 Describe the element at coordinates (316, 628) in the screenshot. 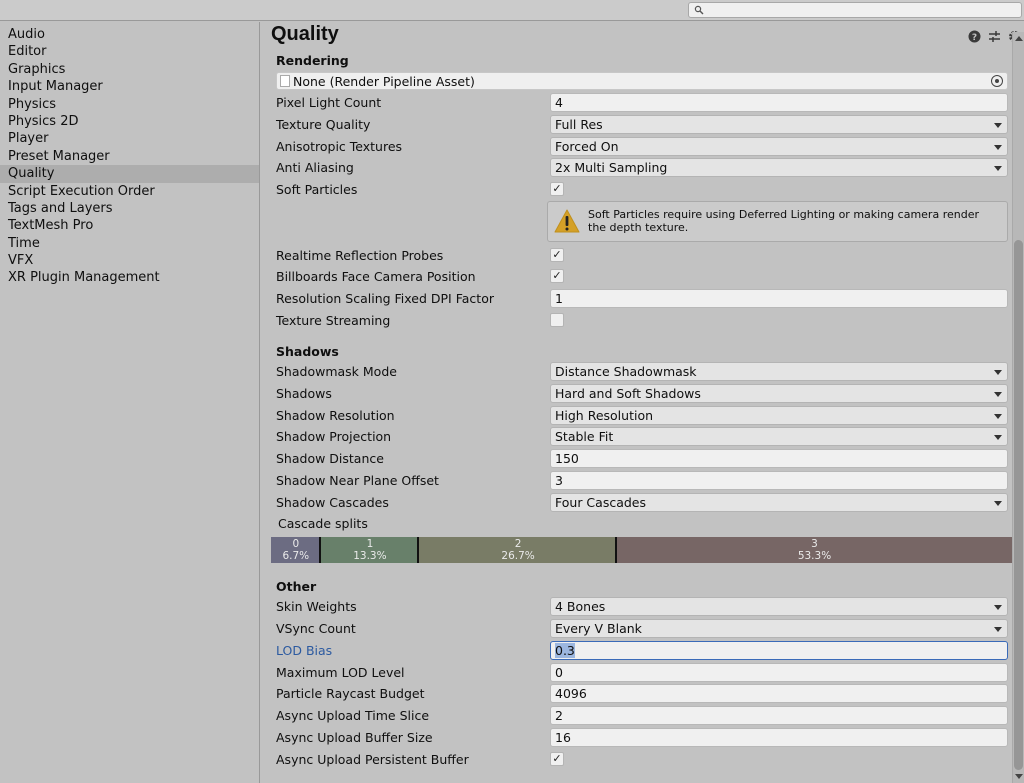

I see `vsync-count-label: VSync Count` at that location.